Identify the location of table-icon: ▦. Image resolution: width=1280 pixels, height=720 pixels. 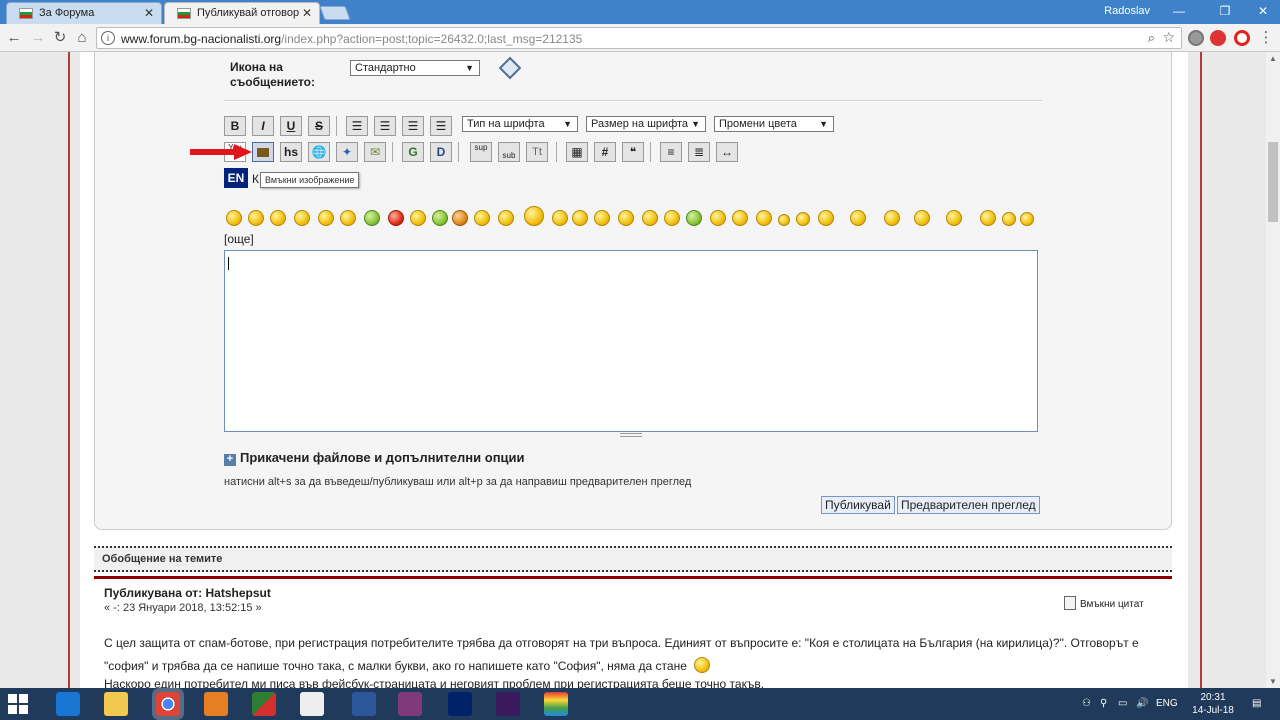
(577, 152).